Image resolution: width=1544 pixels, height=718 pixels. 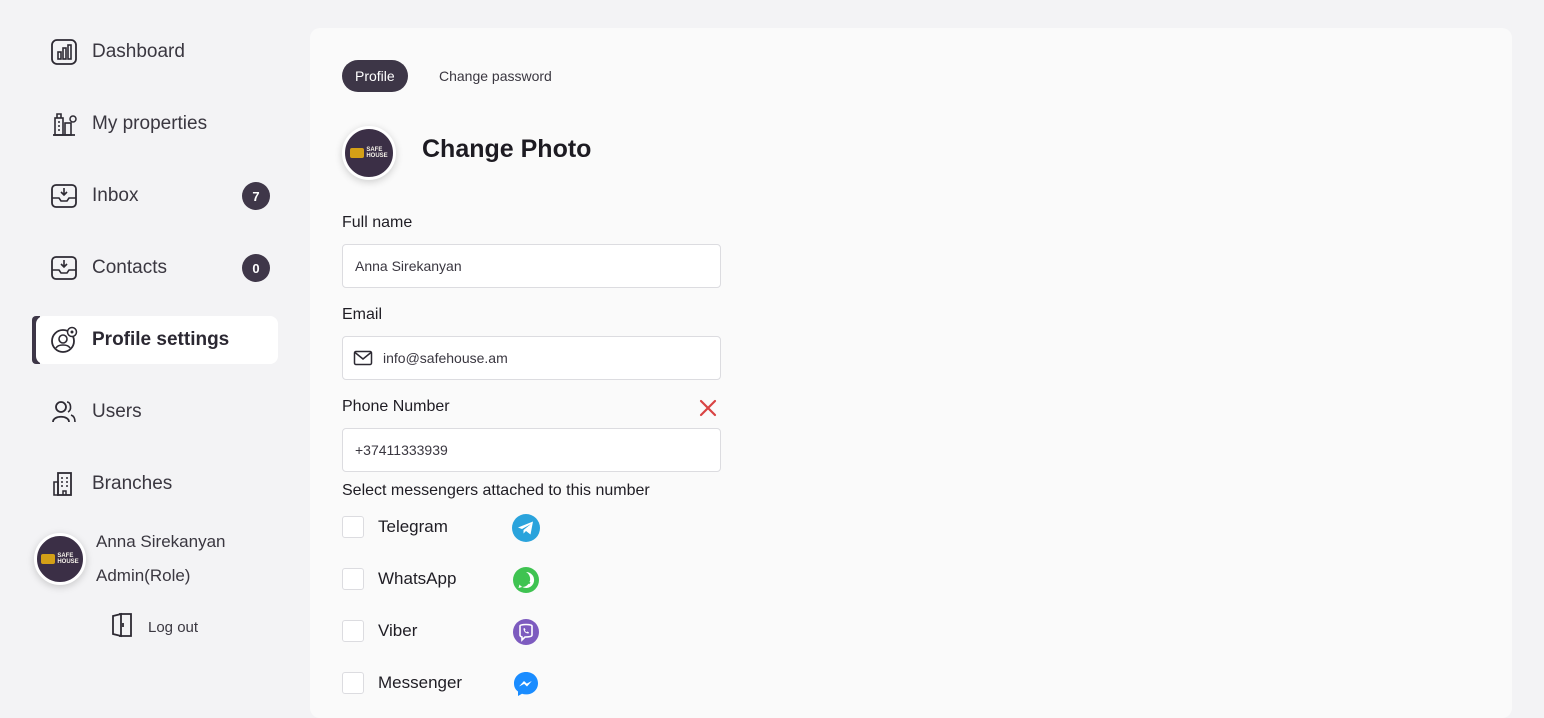 What do you see at coordinates (64, 52) in the screenshot?
I see `dashboard-icon` at bounding box center [64, 52].